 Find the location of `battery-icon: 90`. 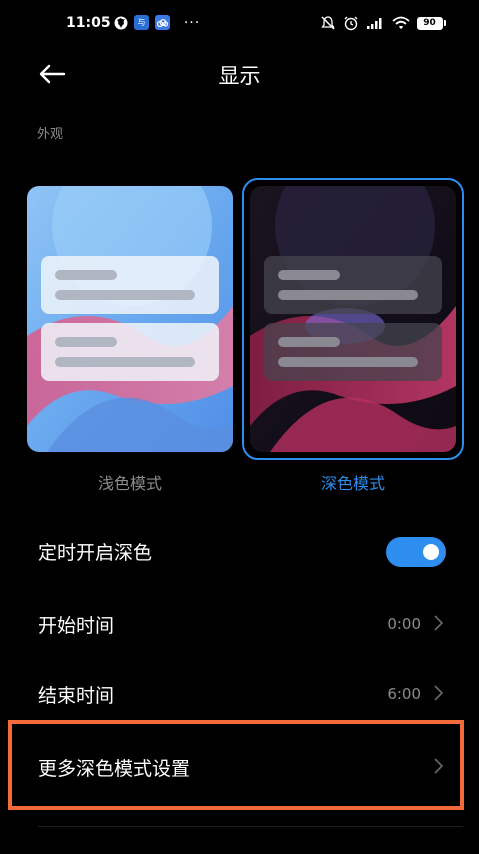

battery-icon: 90 is located at coordinates (431, 23).